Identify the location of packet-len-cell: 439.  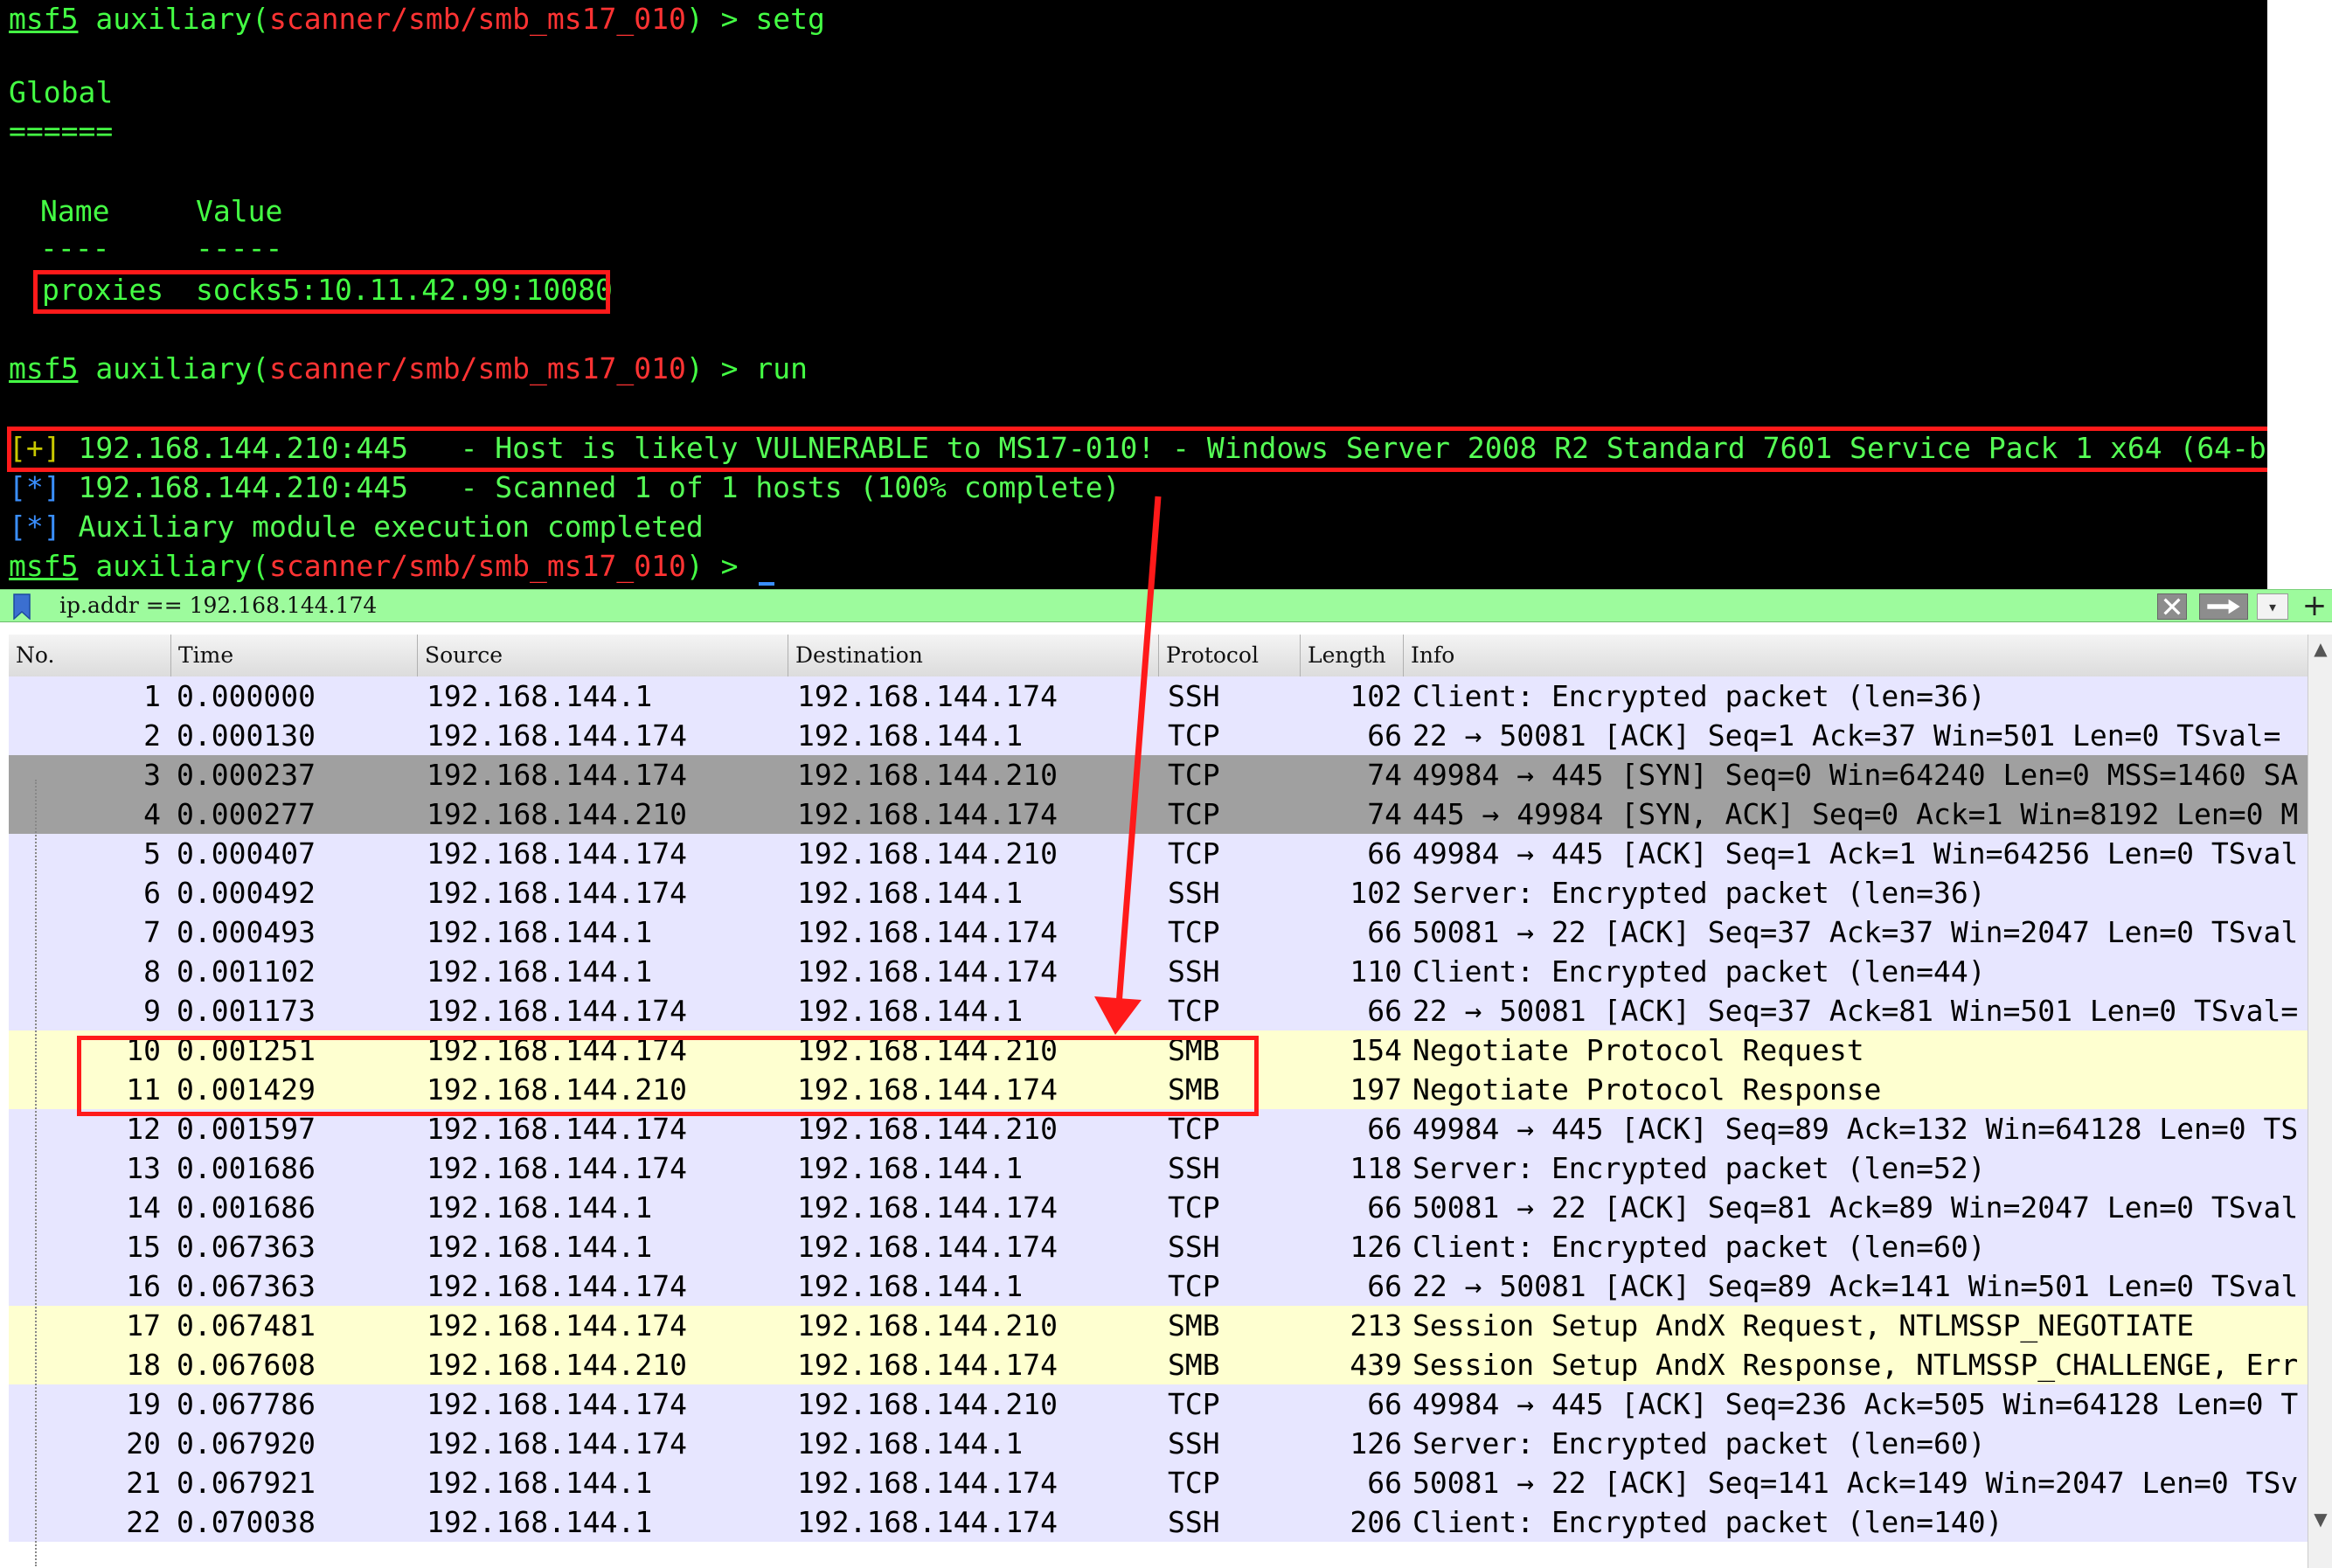
(1376, 1365).